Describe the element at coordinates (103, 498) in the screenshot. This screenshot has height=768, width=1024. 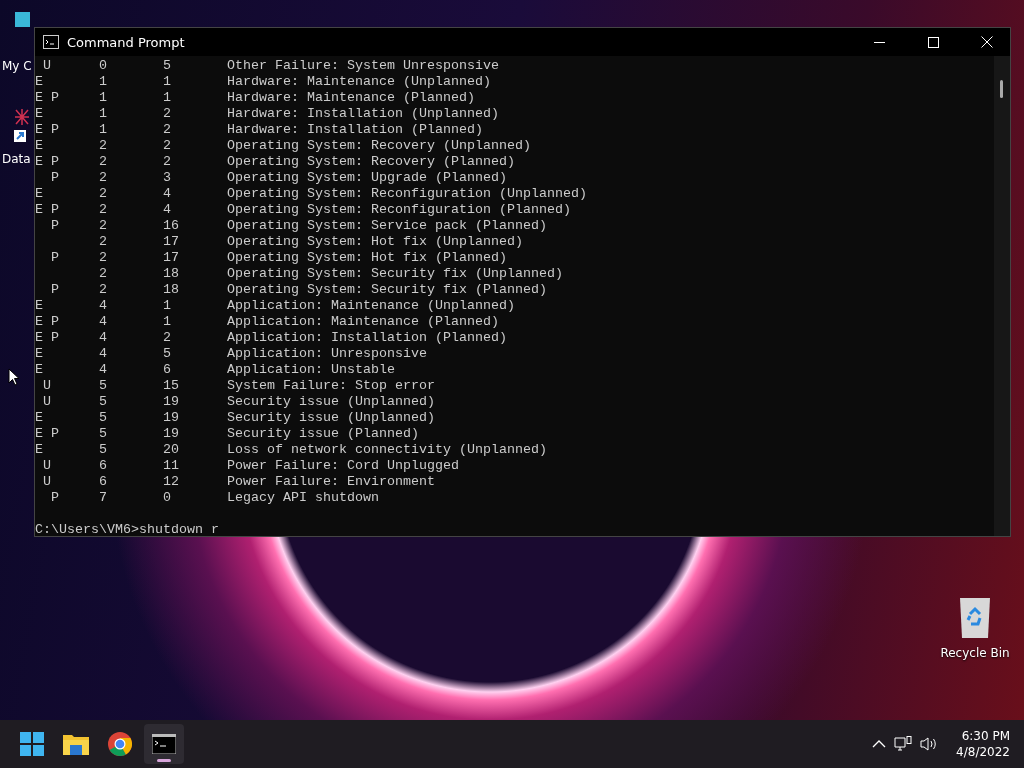
I see `major-code: 7` at that location.